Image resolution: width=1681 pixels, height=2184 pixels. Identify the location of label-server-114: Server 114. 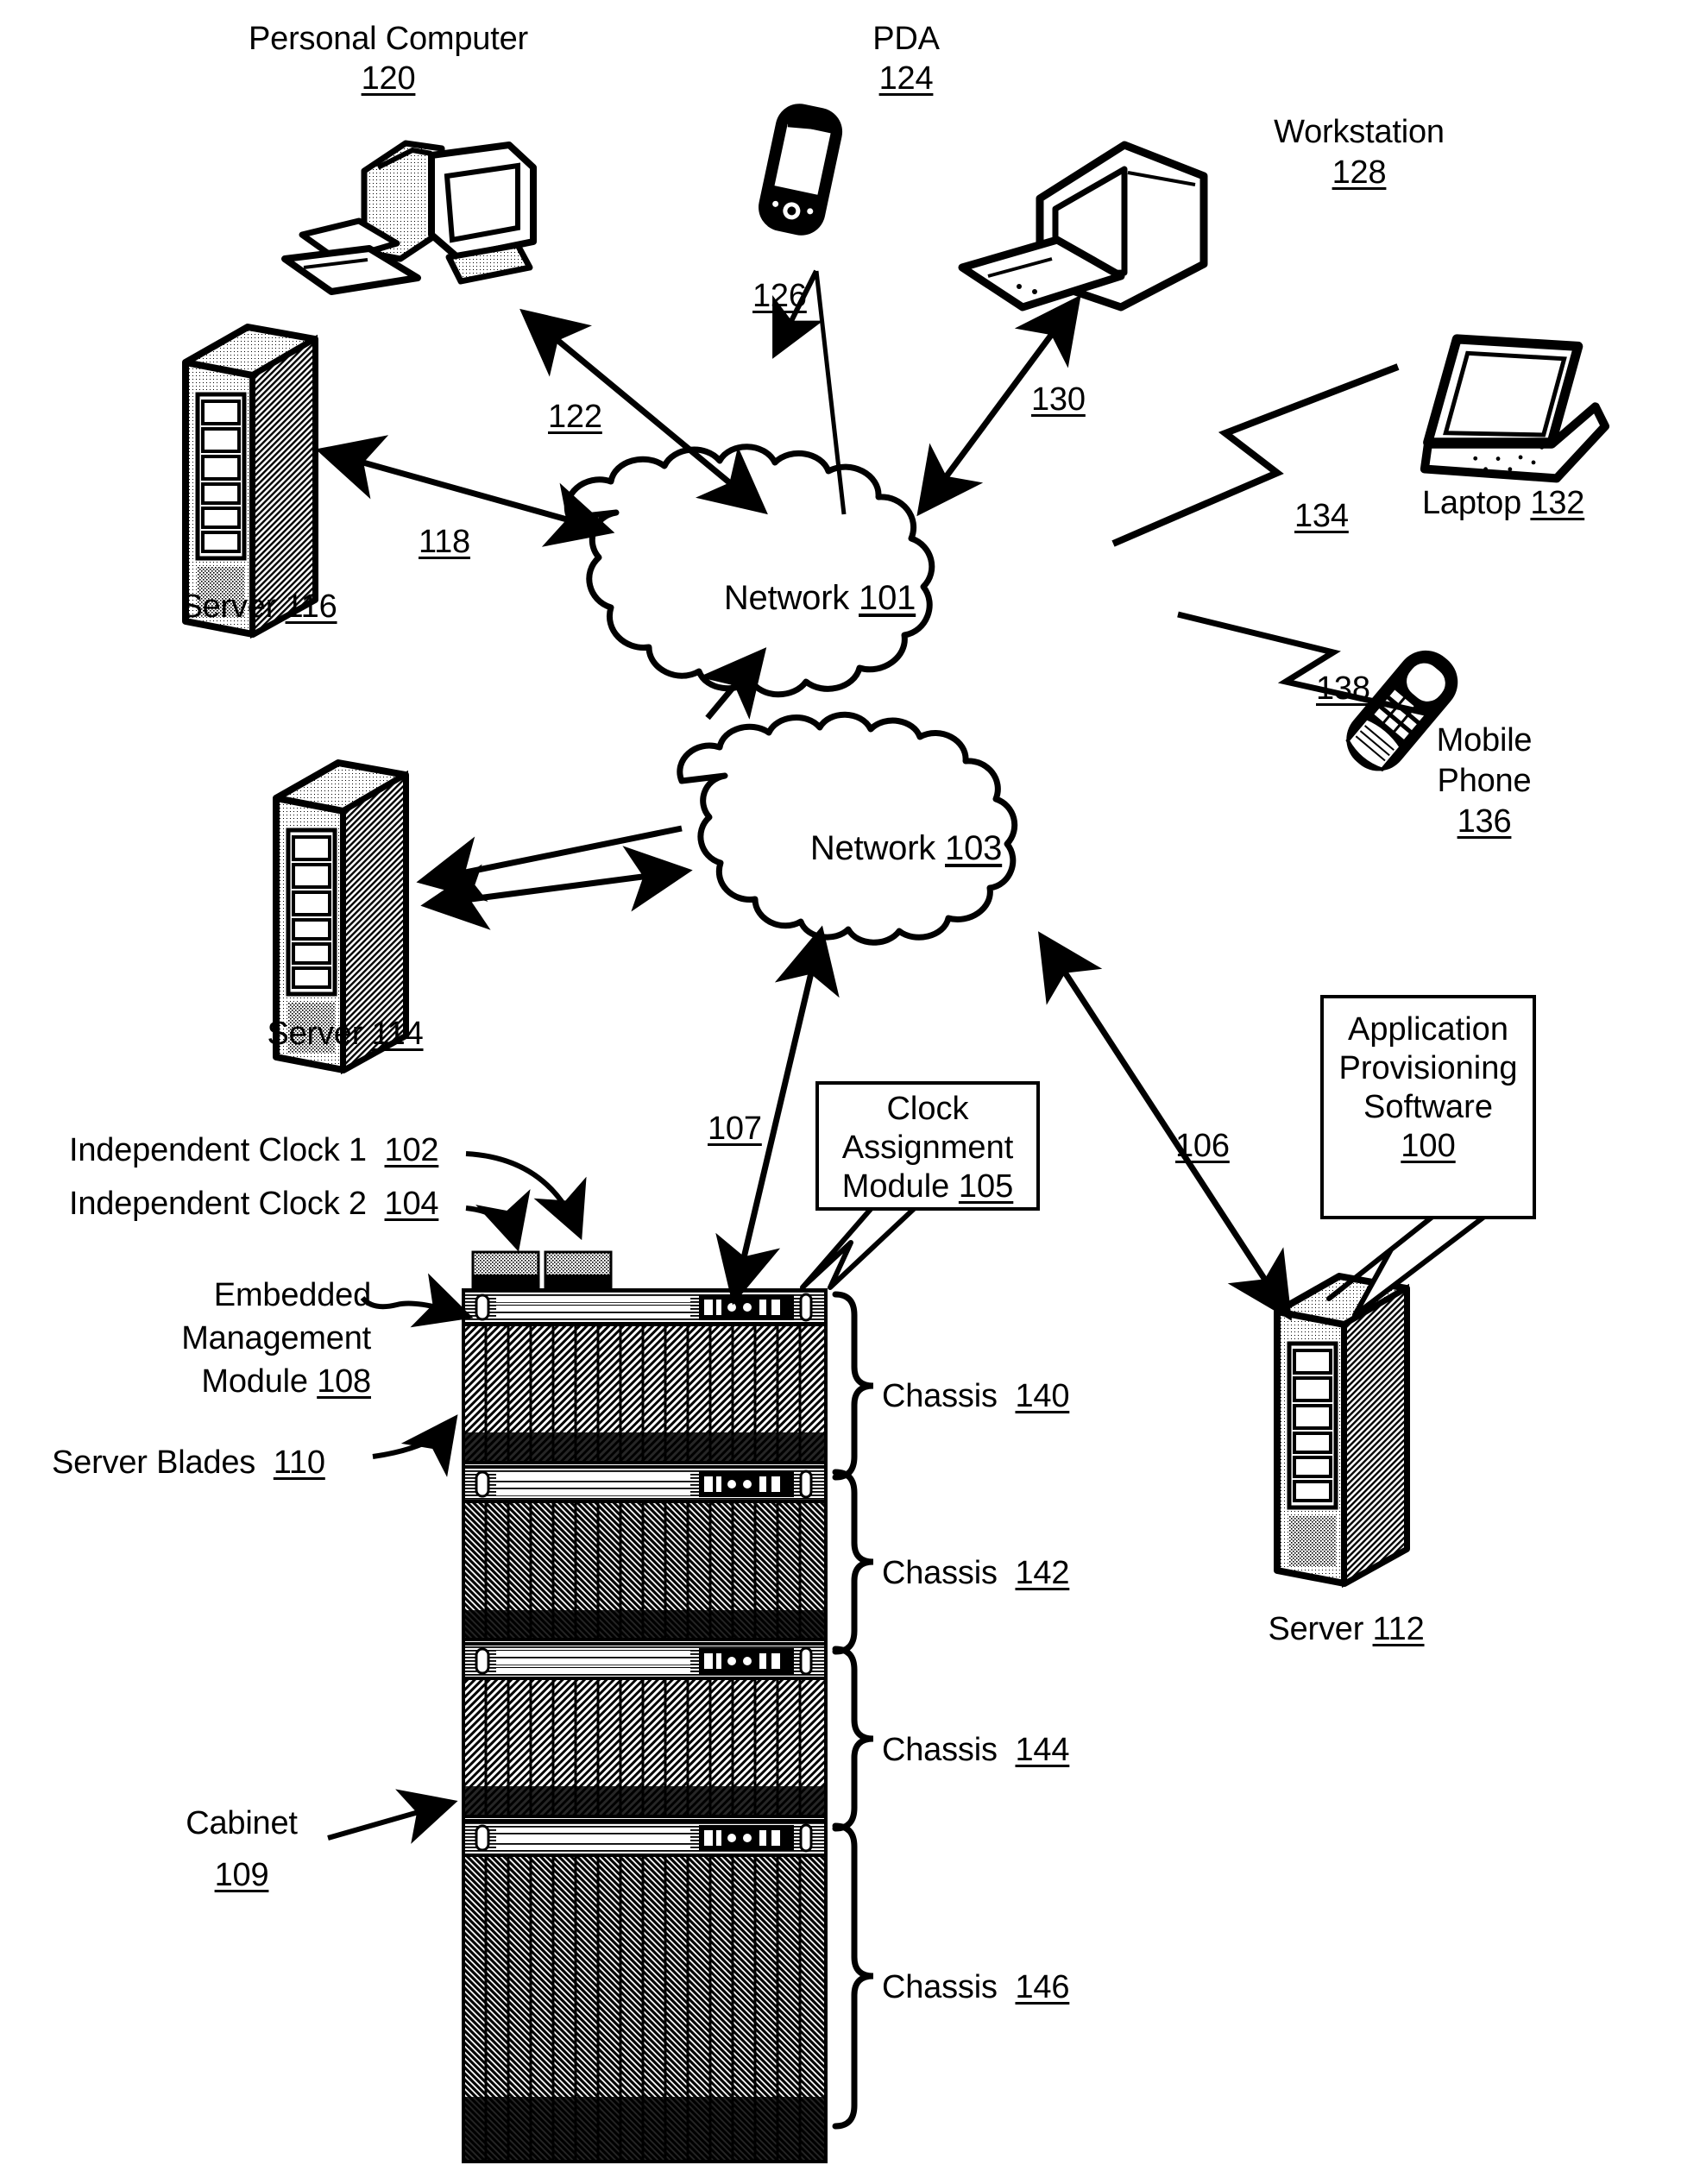
(345, 1034).